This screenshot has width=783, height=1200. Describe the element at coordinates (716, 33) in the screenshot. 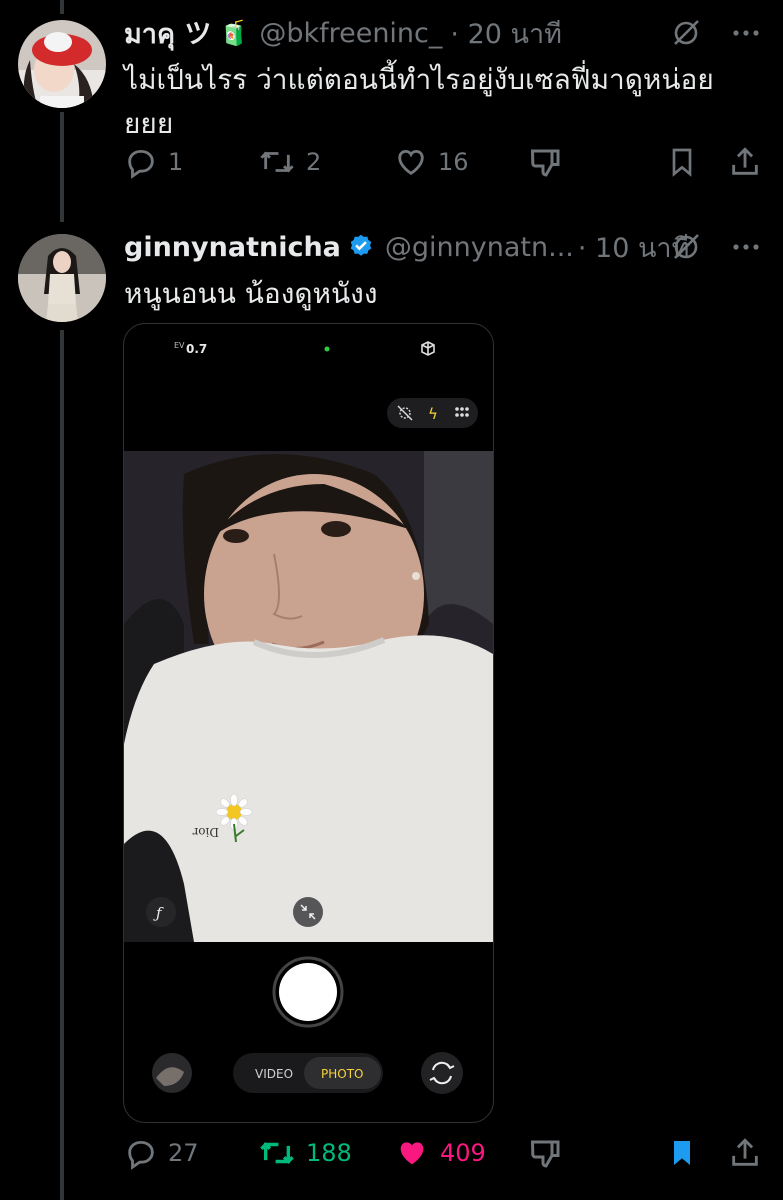

I see `tweet1-header-icons` at that location.